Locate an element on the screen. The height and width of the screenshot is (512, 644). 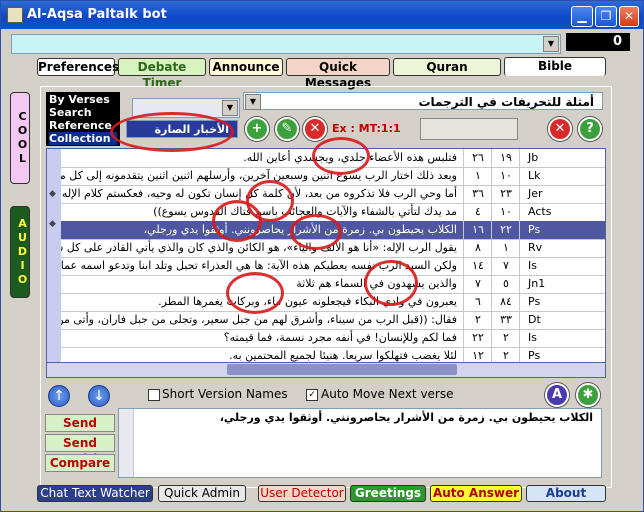
tab-quran: Quran is located at coordinates (447, 67).